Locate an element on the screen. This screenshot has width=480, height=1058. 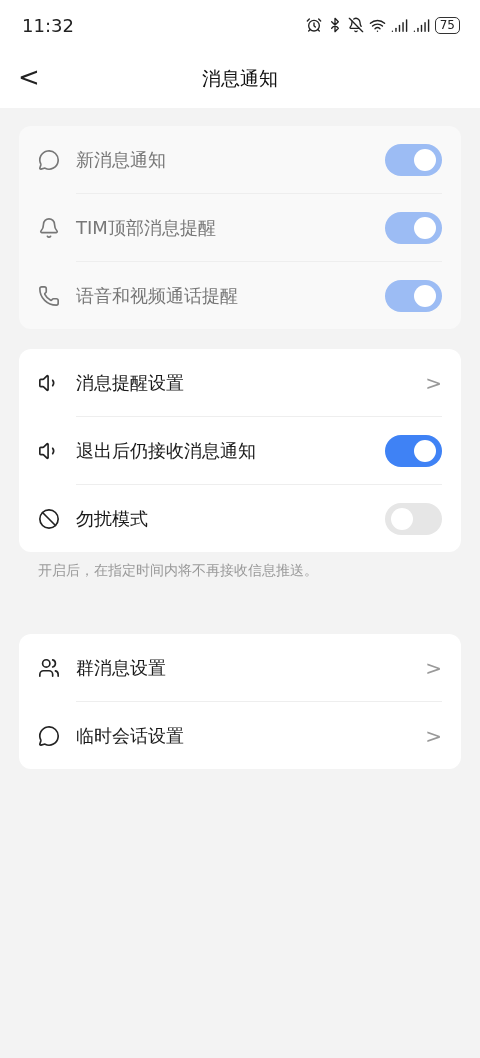
footnote: 开启后，在指定时间内将不再接收信息推送。 is located at coordinates (178, 570).